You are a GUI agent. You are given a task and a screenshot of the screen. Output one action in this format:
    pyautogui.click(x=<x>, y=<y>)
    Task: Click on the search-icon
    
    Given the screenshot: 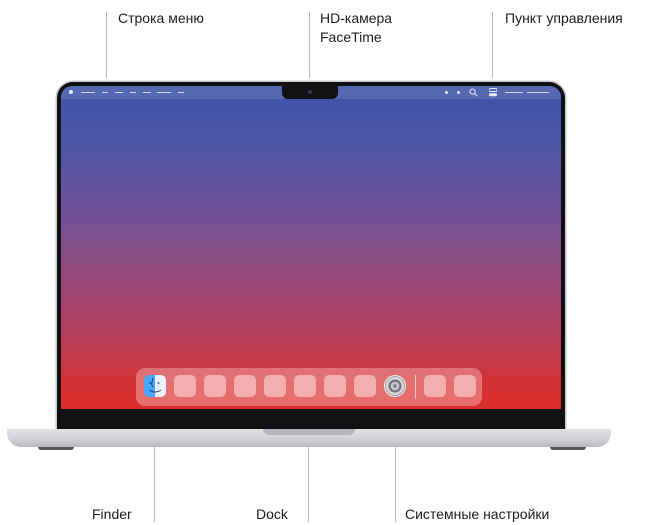 What is the action you would take?
    pyautogui.click(x=473, y=92)
    